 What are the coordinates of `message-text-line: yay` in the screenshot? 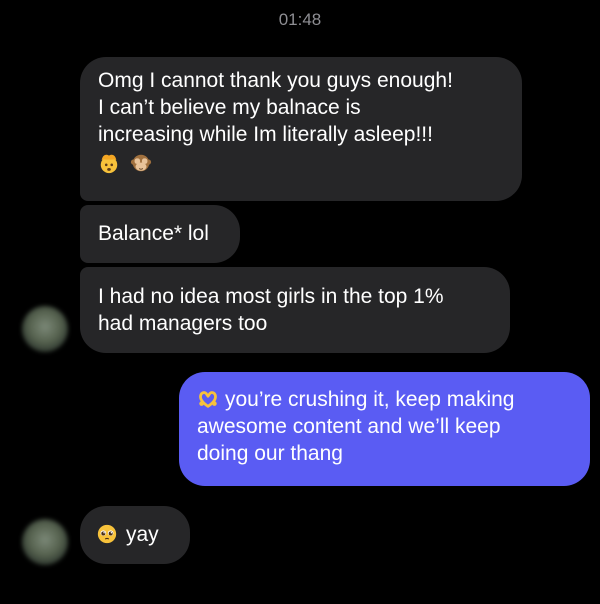 It's located at (135, 534).